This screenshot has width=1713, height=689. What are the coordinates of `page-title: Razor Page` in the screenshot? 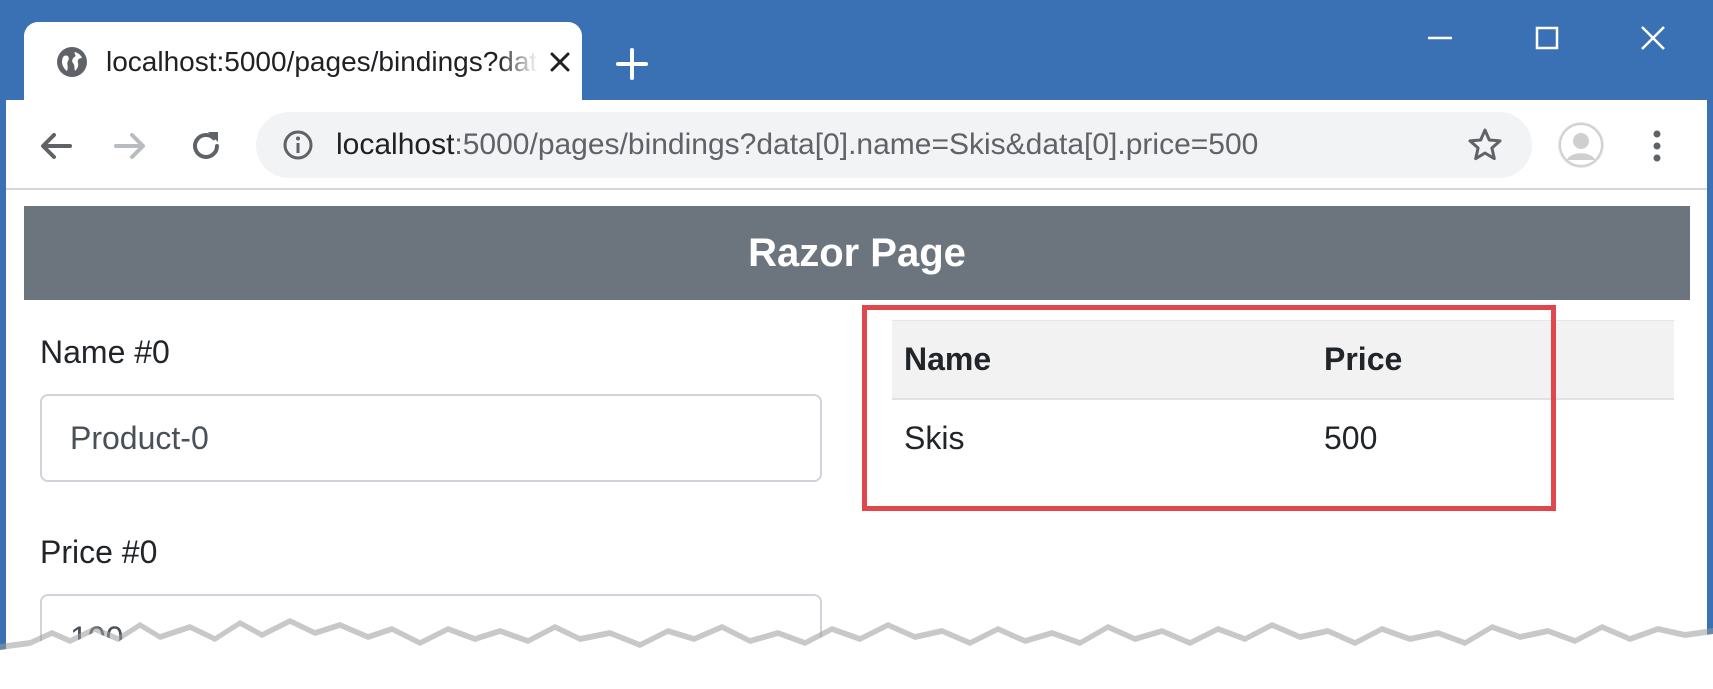 It's located at (857, 252).